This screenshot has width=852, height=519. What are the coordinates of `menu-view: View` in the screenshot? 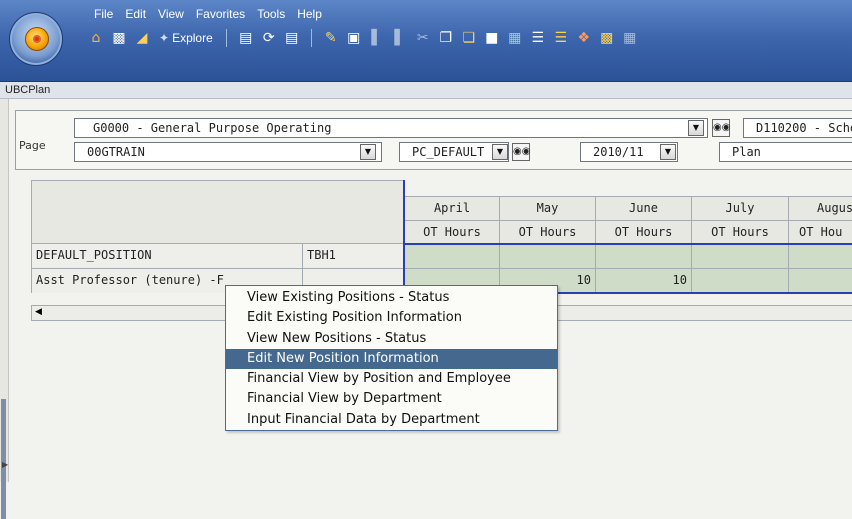 It's located at (171, 14).